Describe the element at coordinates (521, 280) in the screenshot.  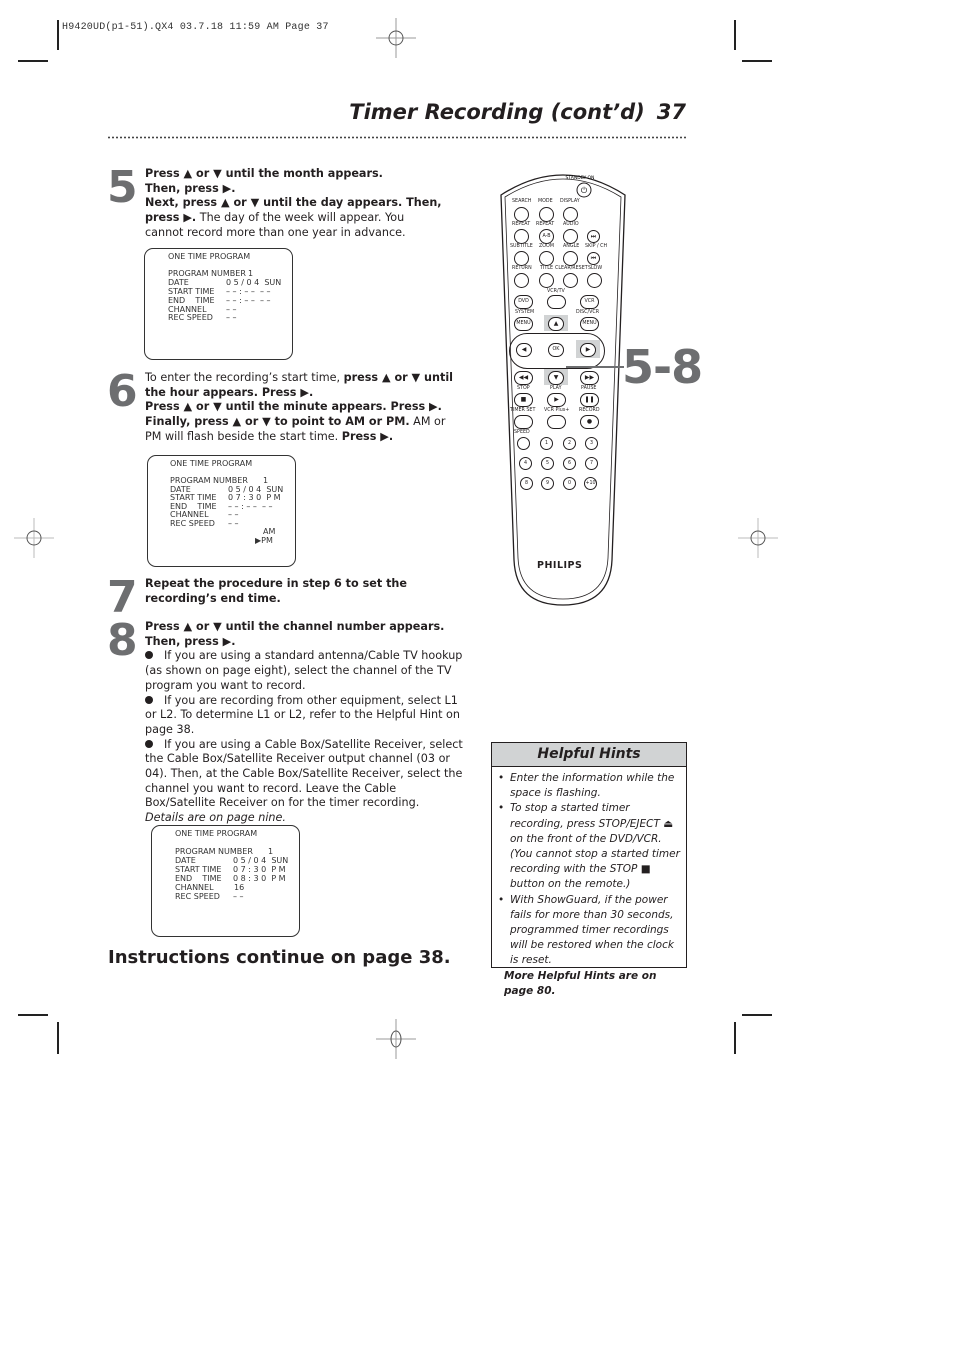
I see `return-button` at that location.